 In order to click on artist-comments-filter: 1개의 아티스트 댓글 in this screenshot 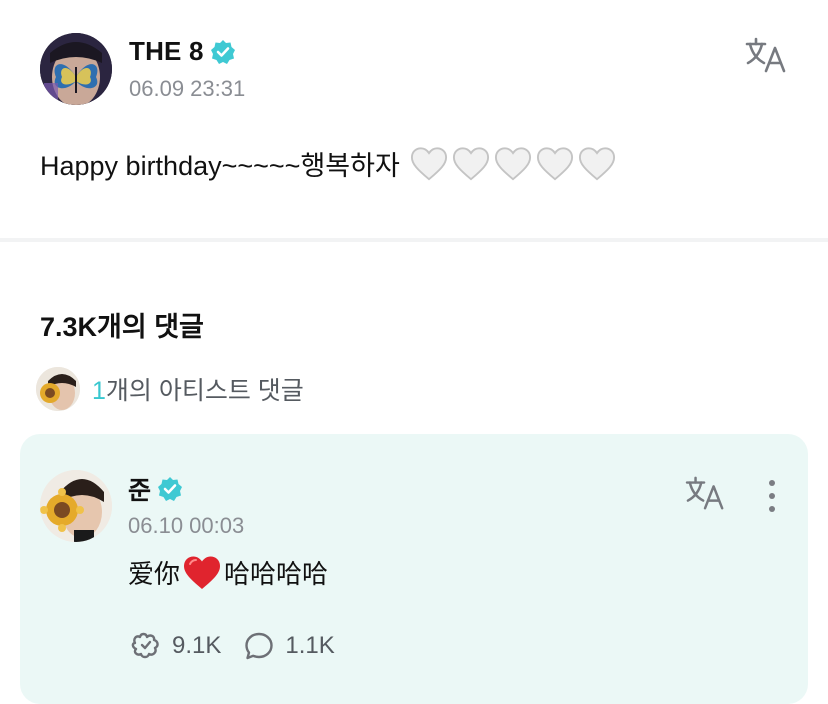, I will do `click(170, 389)`.